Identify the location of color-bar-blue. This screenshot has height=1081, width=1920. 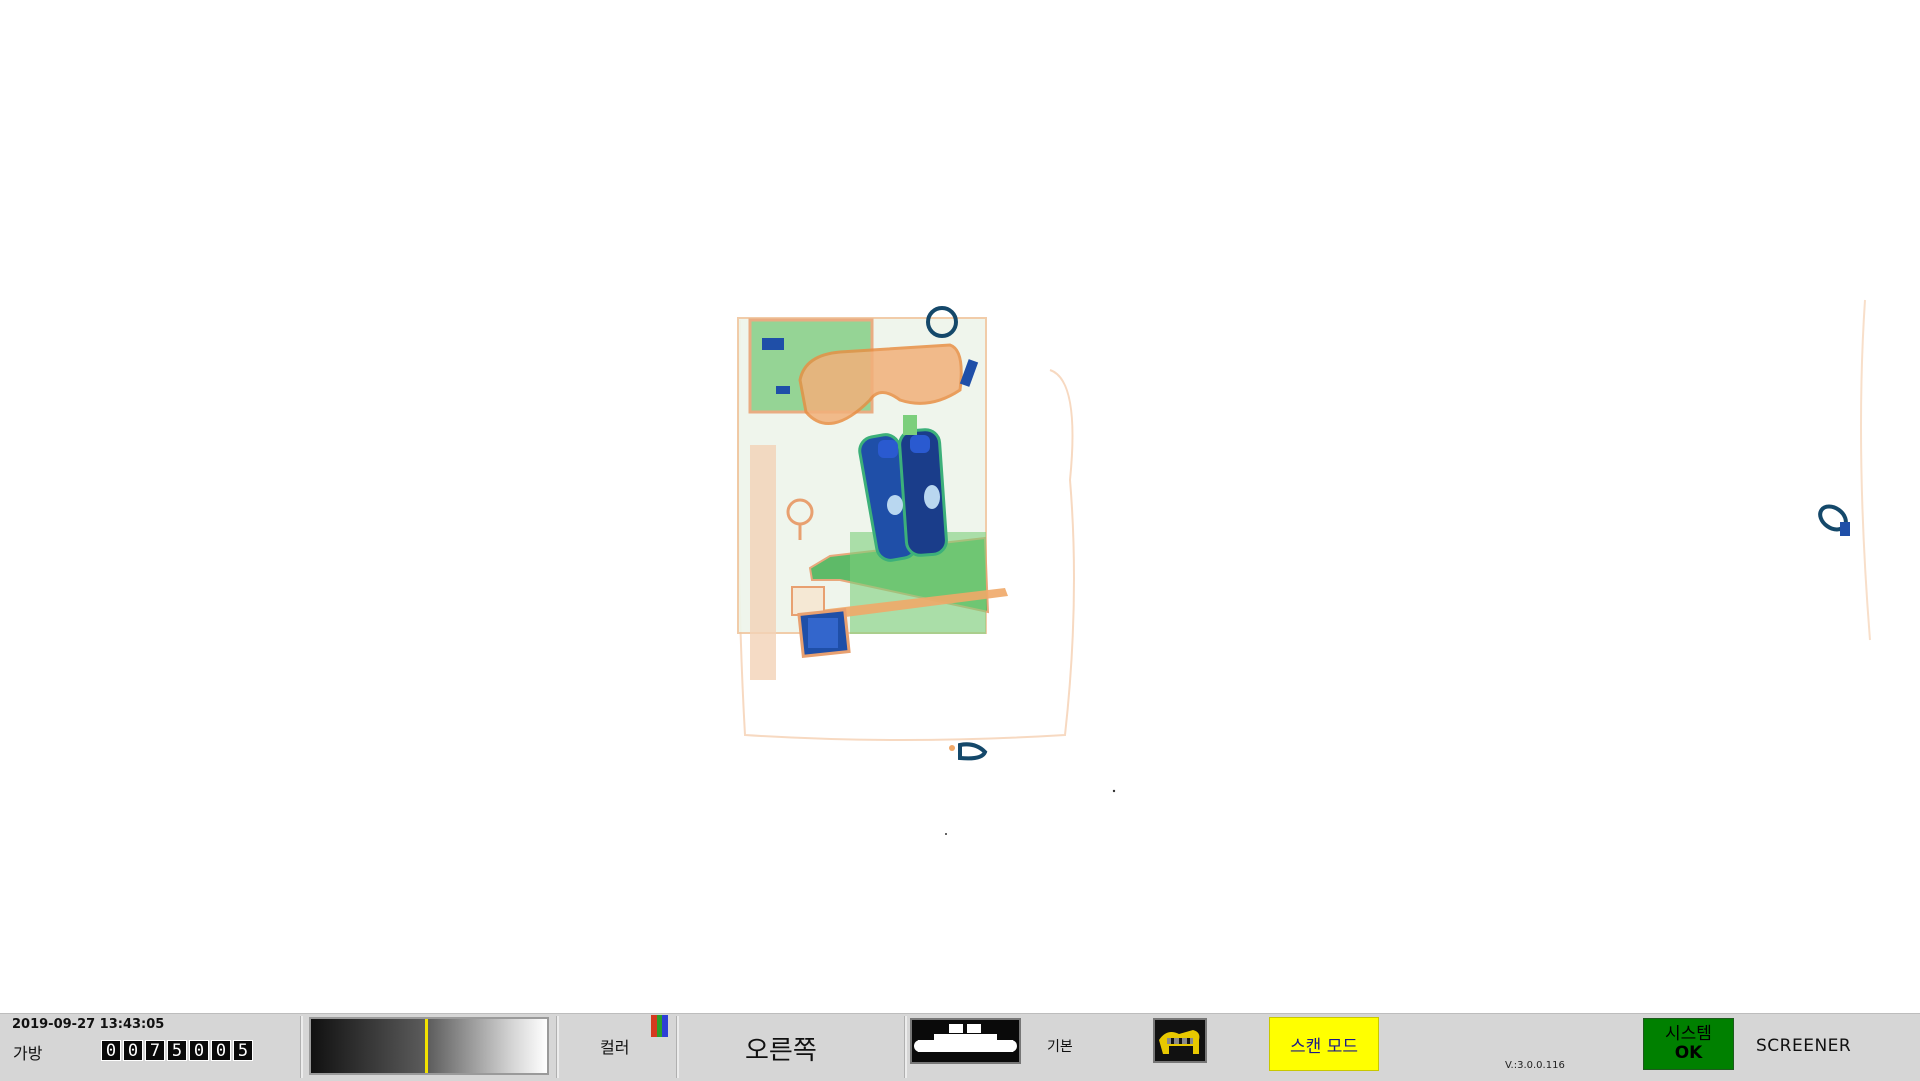
(665, 1026).